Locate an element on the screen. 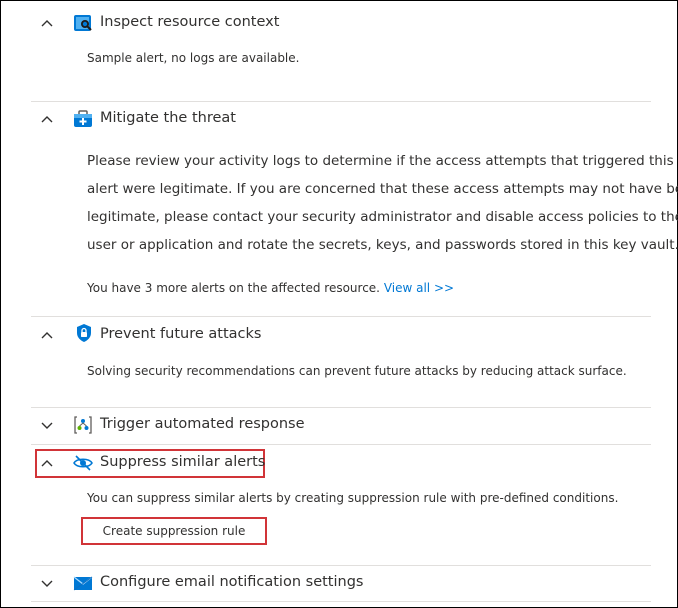 This screenshot has height=608, width=678. inspect-resource-icon is located at coordinates (83, 23).